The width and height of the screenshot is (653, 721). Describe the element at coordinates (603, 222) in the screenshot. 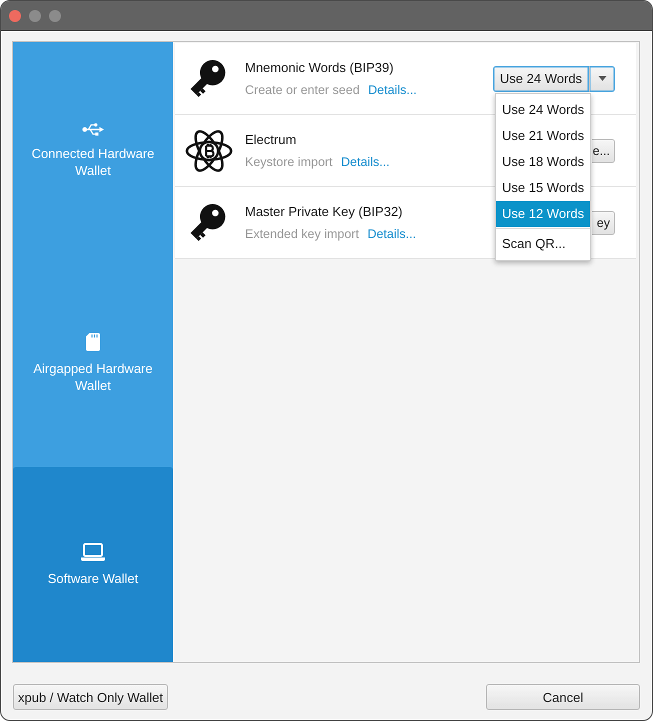

I see `action-button: ey` at that location.